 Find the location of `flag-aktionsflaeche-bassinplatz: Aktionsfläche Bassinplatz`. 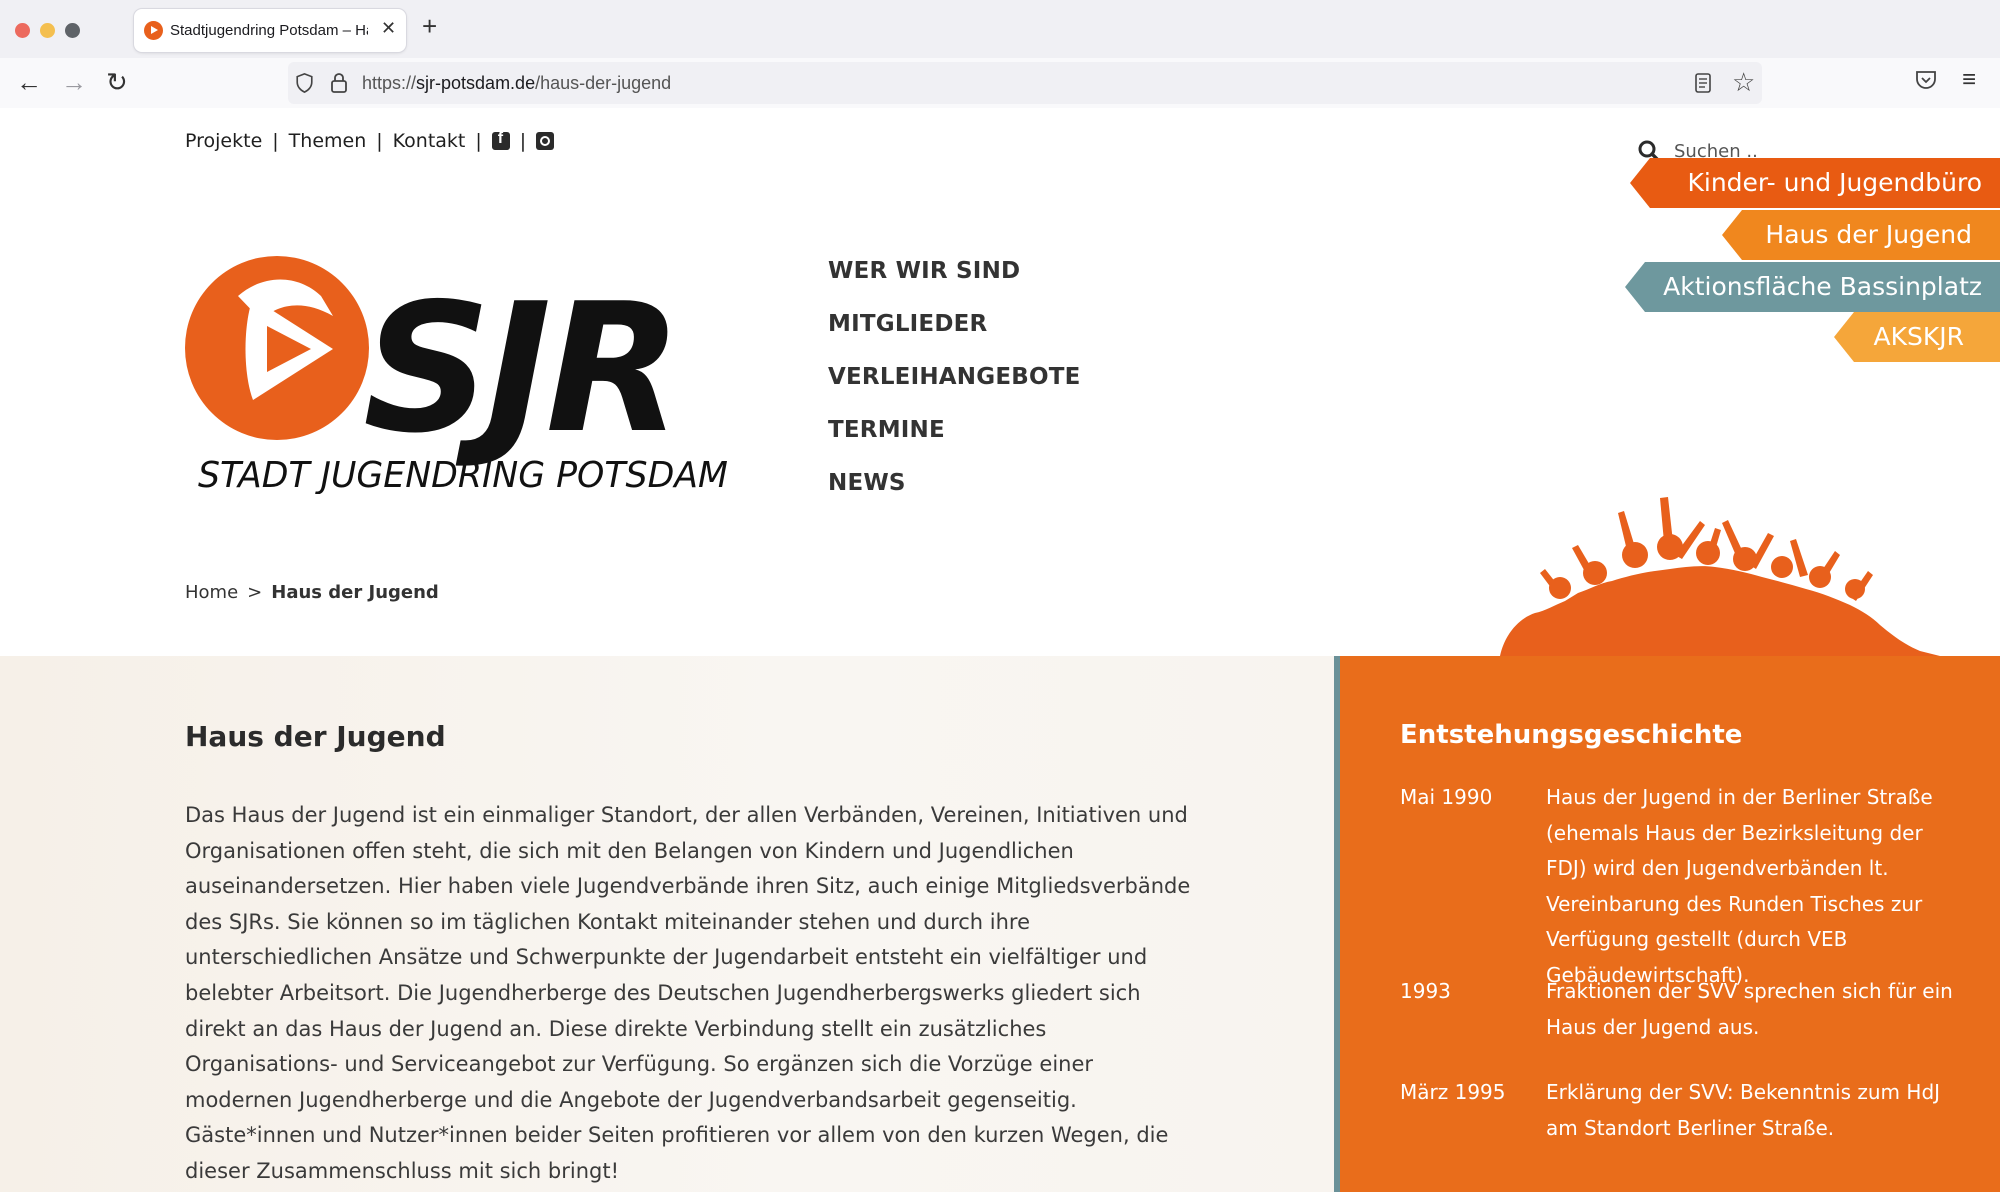

flag-aktionsflaeche-bassinplatz: Aktionsfläche Bassinplatz is located at coordinates (1812, 287).